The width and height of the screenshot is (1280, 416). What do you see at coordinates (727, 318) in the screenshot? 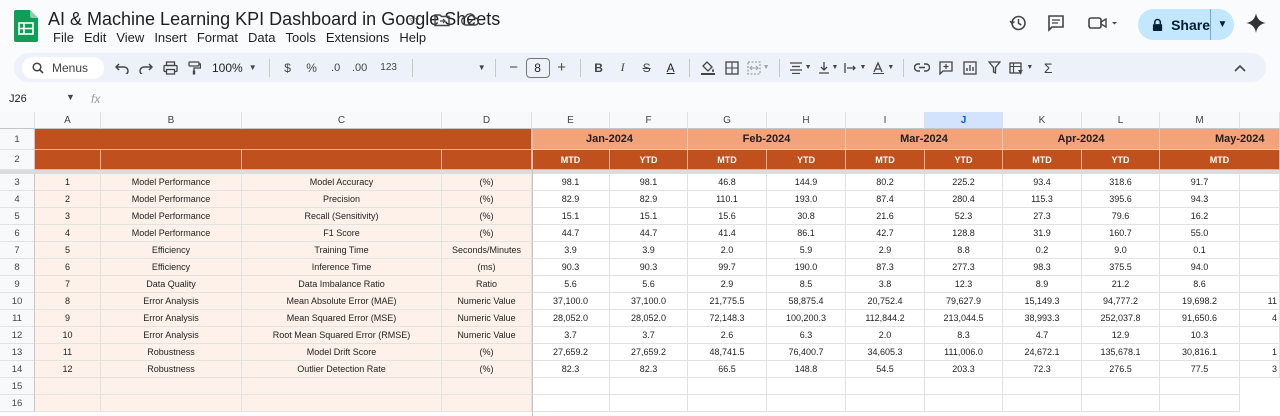
I see `value-cell: 72,148.3` at bounding box center [727, 318].